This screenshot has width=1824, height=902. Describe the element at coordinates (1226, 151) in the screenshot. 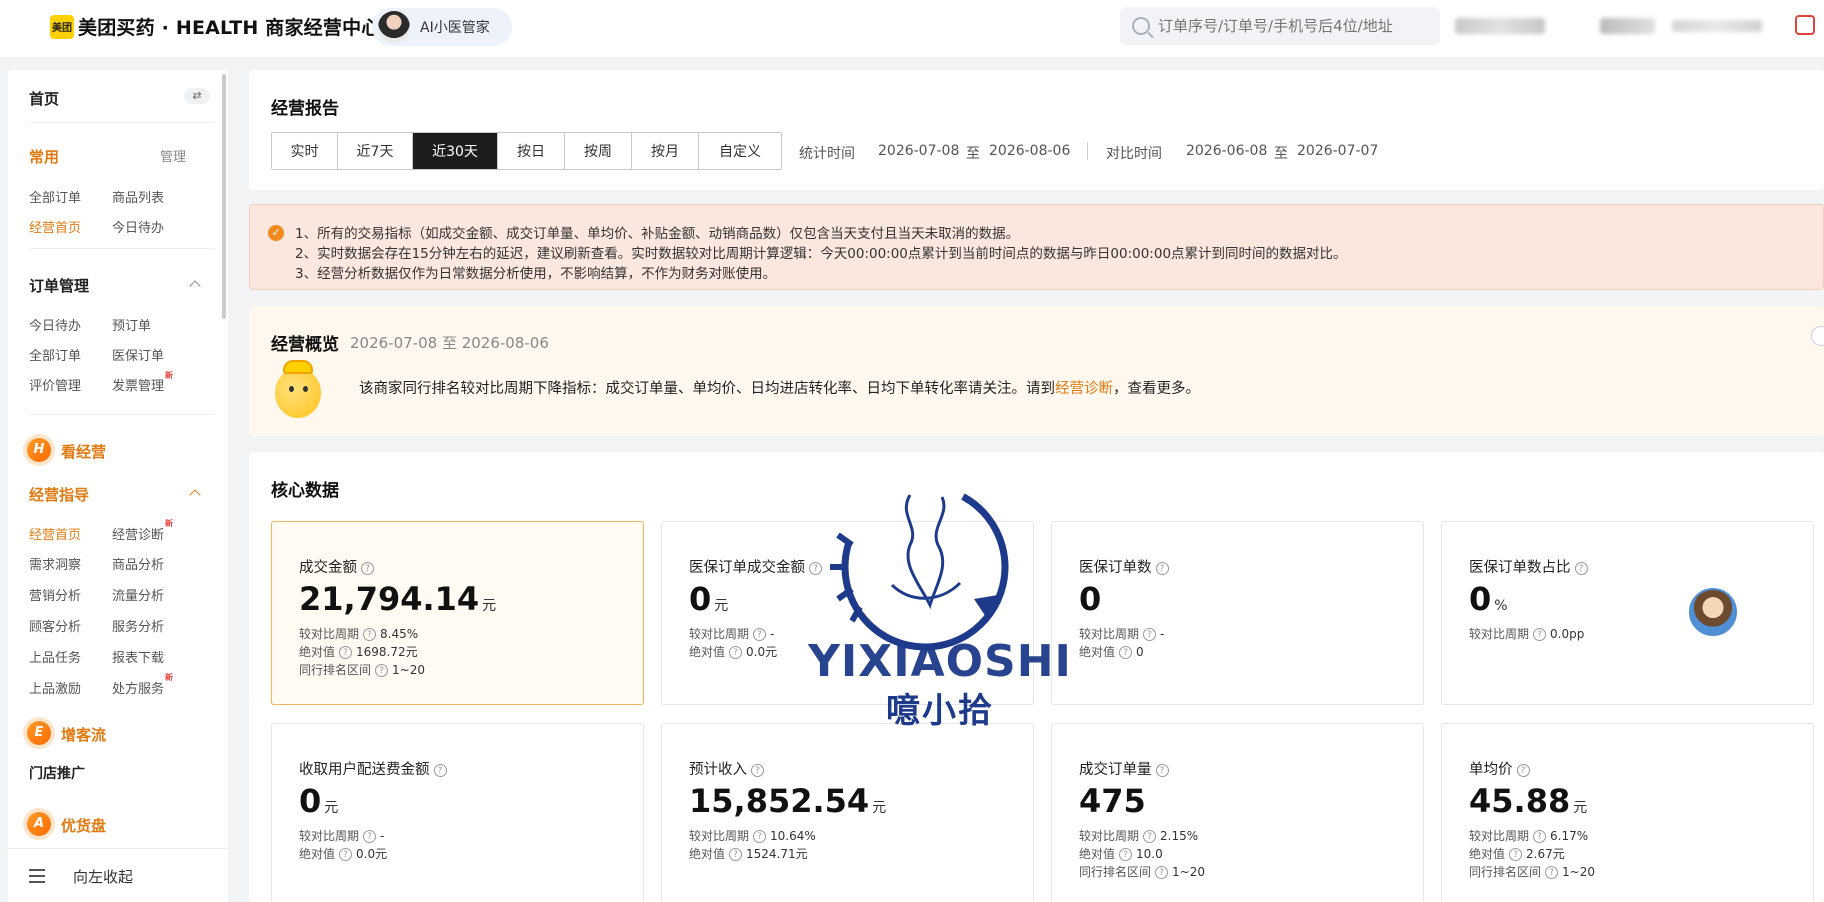

I see `compare-start-date: 2026-06-08` at that location.